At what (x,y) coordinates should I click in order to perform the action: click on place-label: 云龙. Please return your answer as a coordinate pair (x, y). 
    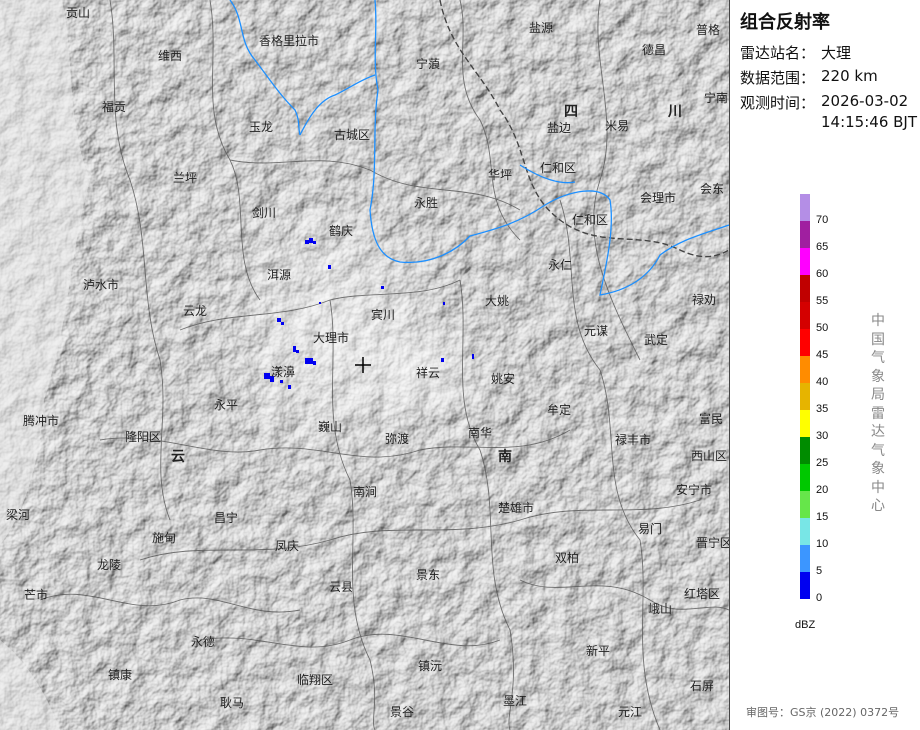
    Looking at the image, I should click on (195, 311).